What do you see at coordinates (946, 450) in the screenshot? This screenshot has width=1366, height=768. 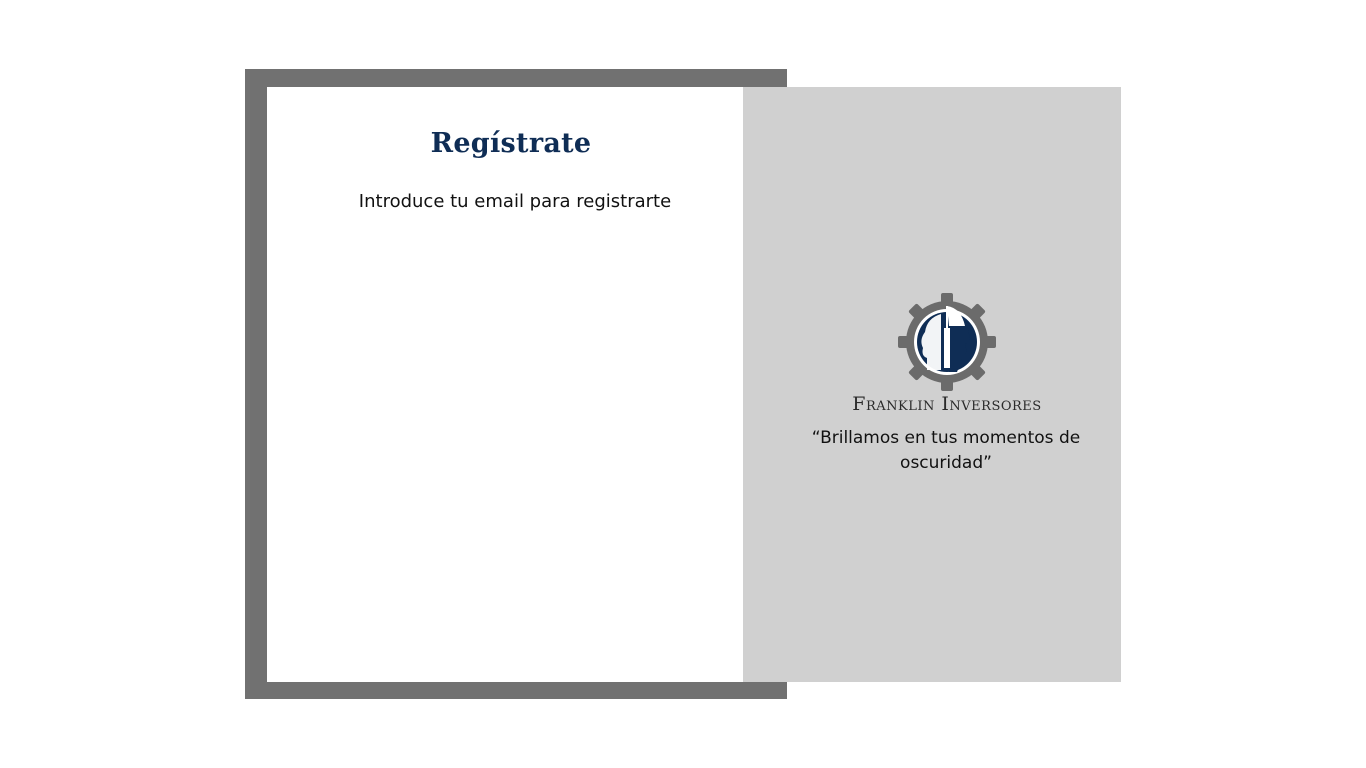 I see `brand-slogan: “Brillamos en tus momentos de oscuridad”` at bounding box center [946, 450].